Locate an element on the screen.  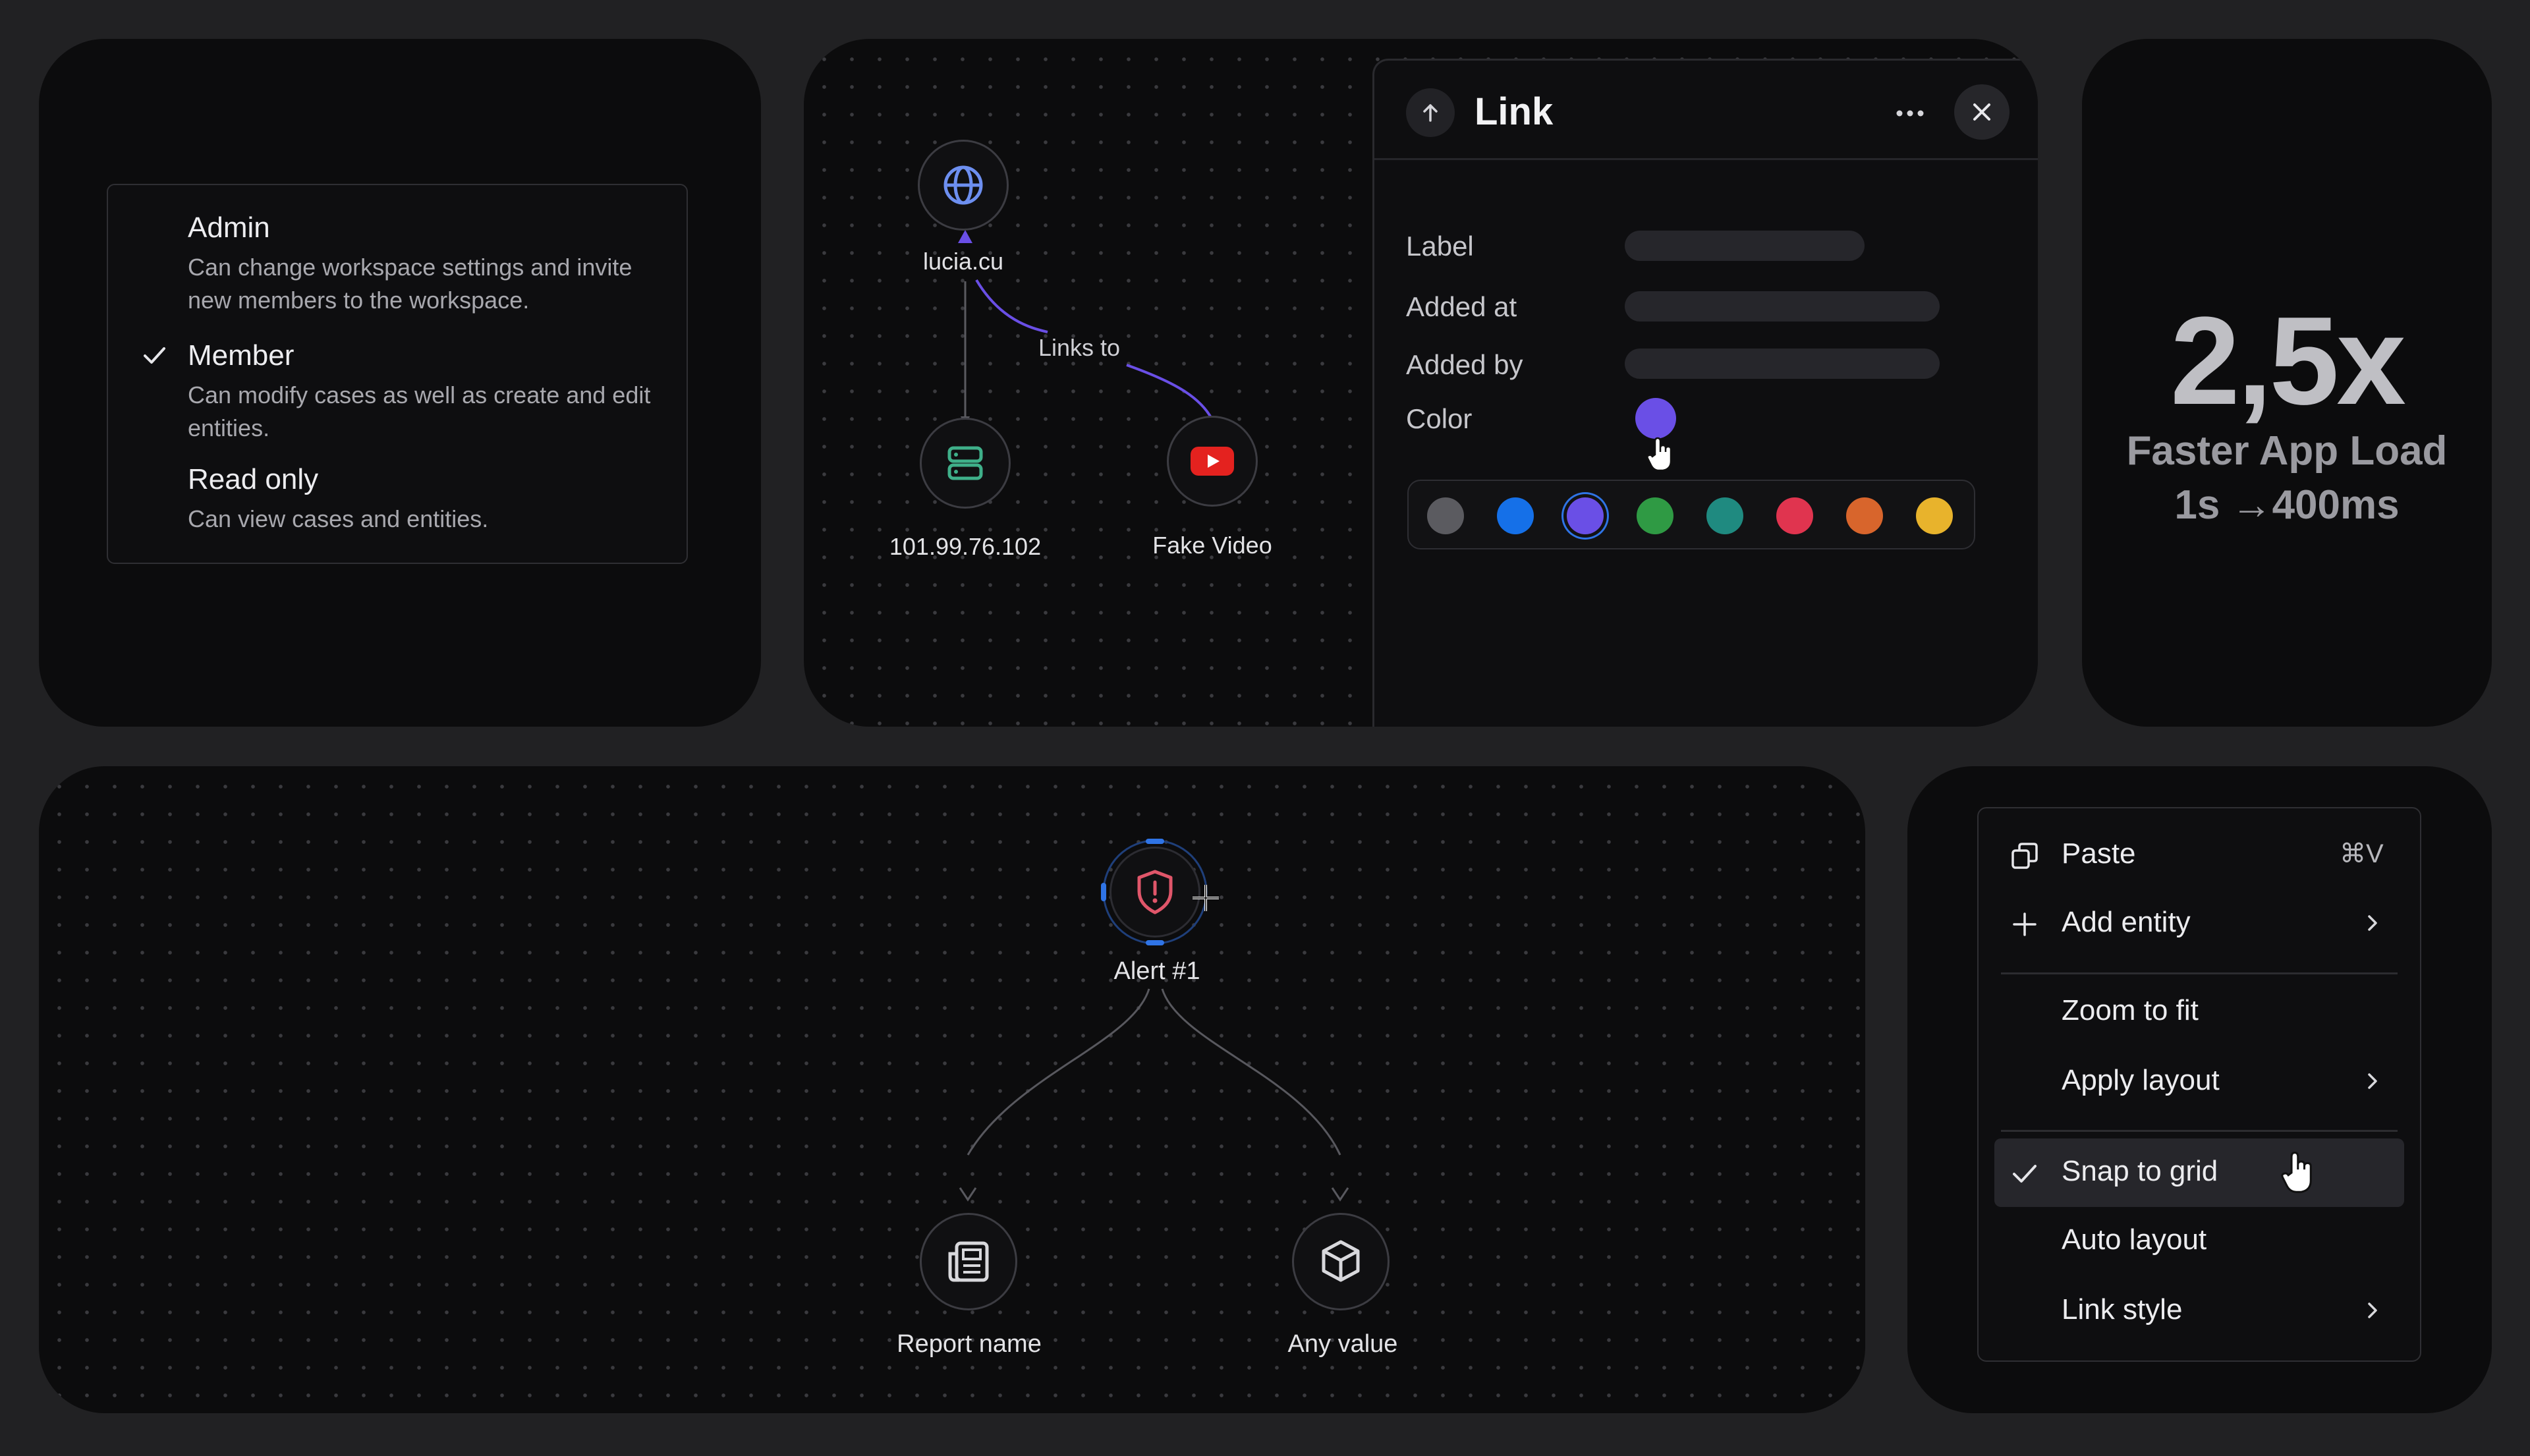
close-button is located at coordinates (1982, 112).